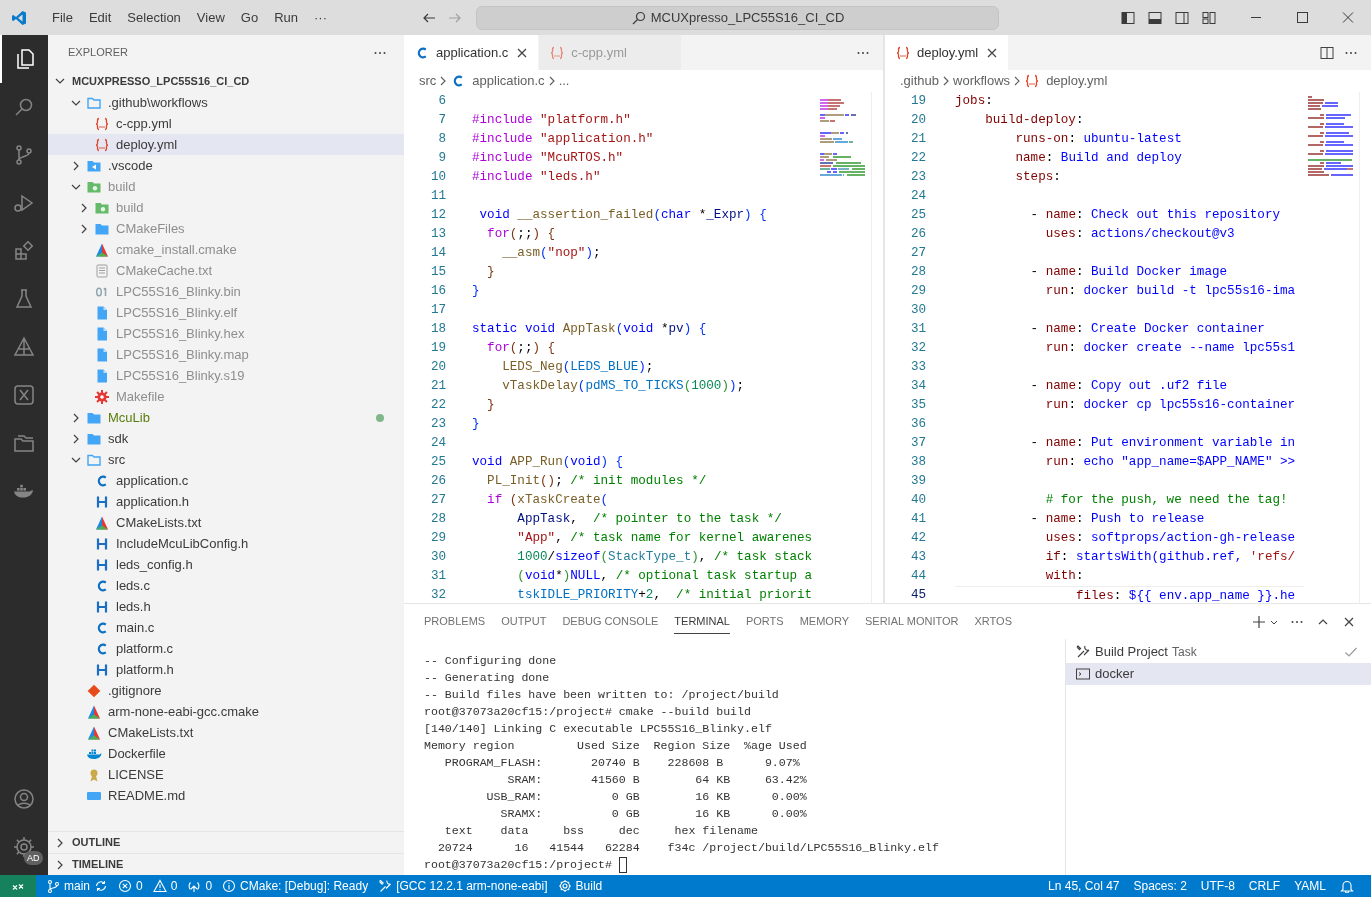  Describe the element at coordinates (226, 417) in the screenshot. I see `tree-item: McuLib` at that location.